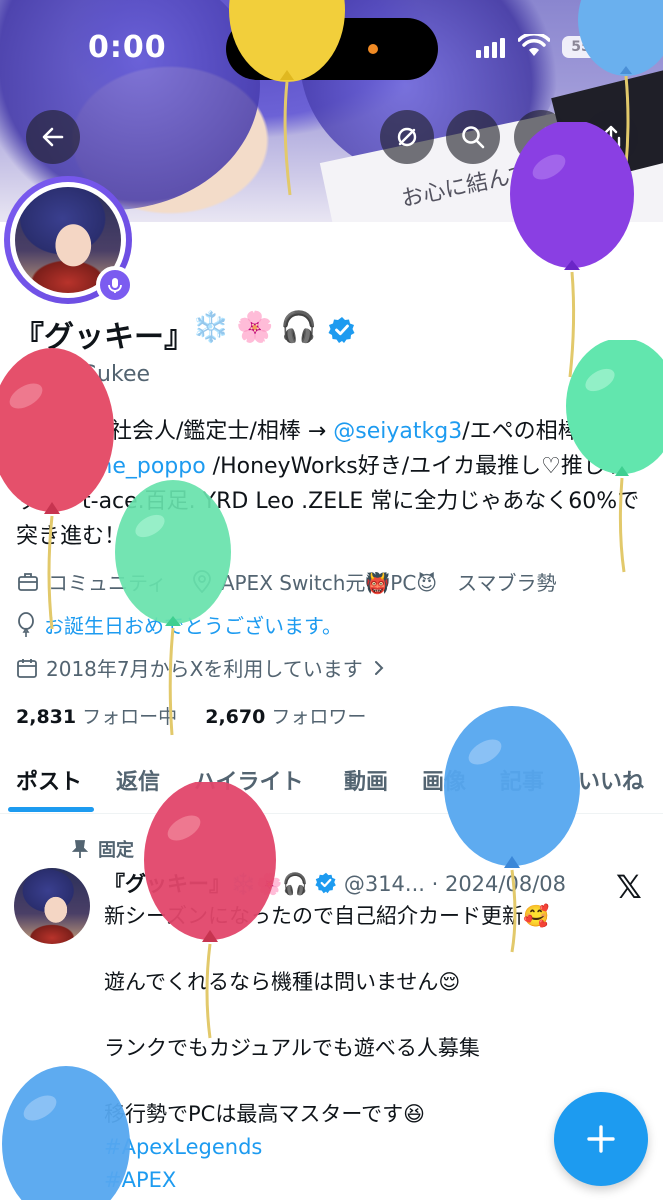 This screenshot has width=663, height=1200. Describe the element at coordinates (327, 916) in the screenshot. I see `post-line: 新シーズンになったので自己紹介カード更新🥰` at that location.